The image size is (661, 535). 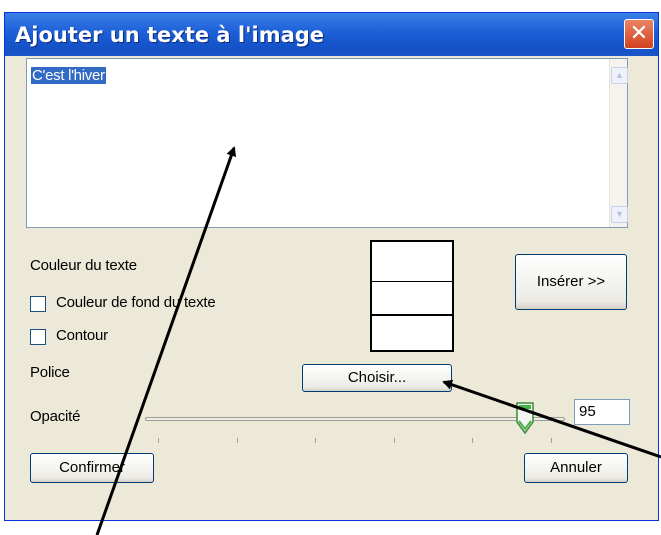 I want to click on scroll-down-icon: ▼, so click(x=619, y=214).